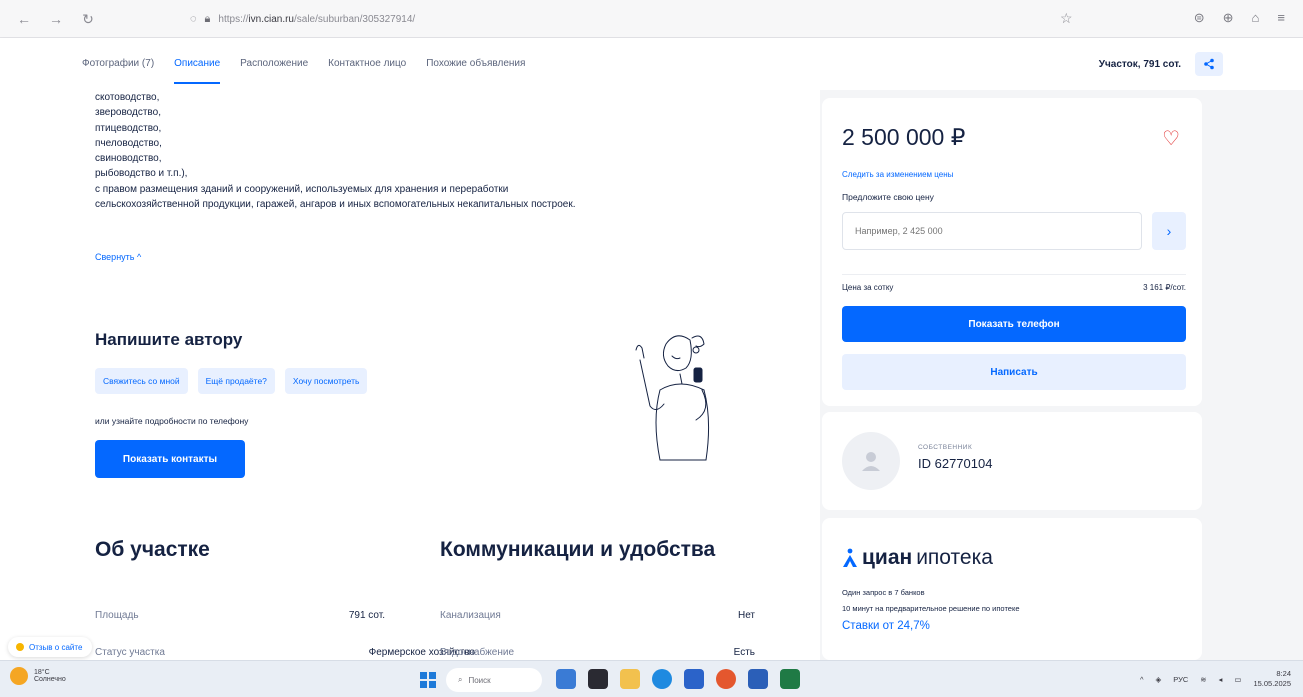 This screenshot has width=1303, height=697. Describe the element at coordinates (475, 63) in the screenshot. I see `tab-similar: Похожие объявления` at that location.